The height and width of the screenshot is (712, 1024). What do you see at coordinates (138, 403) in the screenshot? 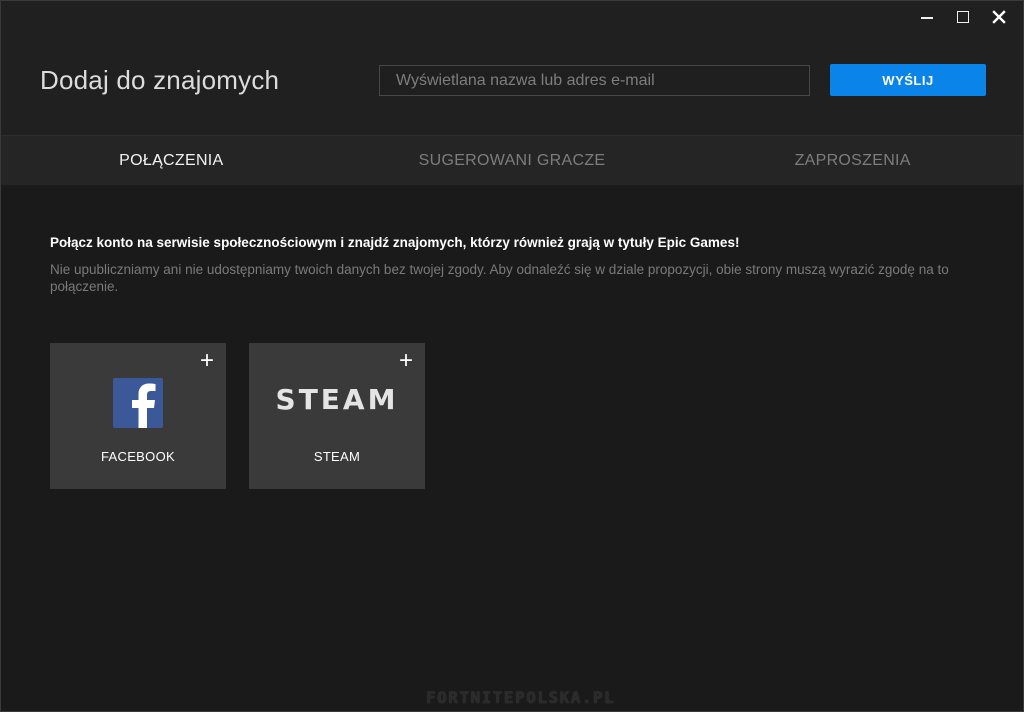
I see `facebook-logo-icon` at bounding box center [138, 403].